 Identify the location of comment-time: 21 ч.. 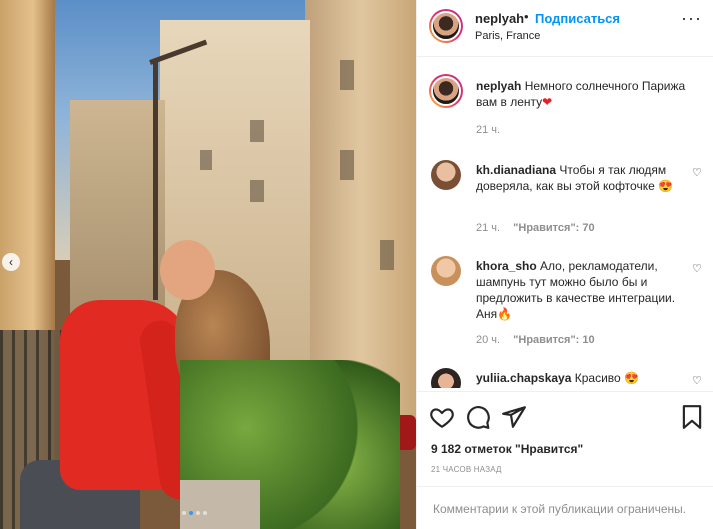
(488, 228).